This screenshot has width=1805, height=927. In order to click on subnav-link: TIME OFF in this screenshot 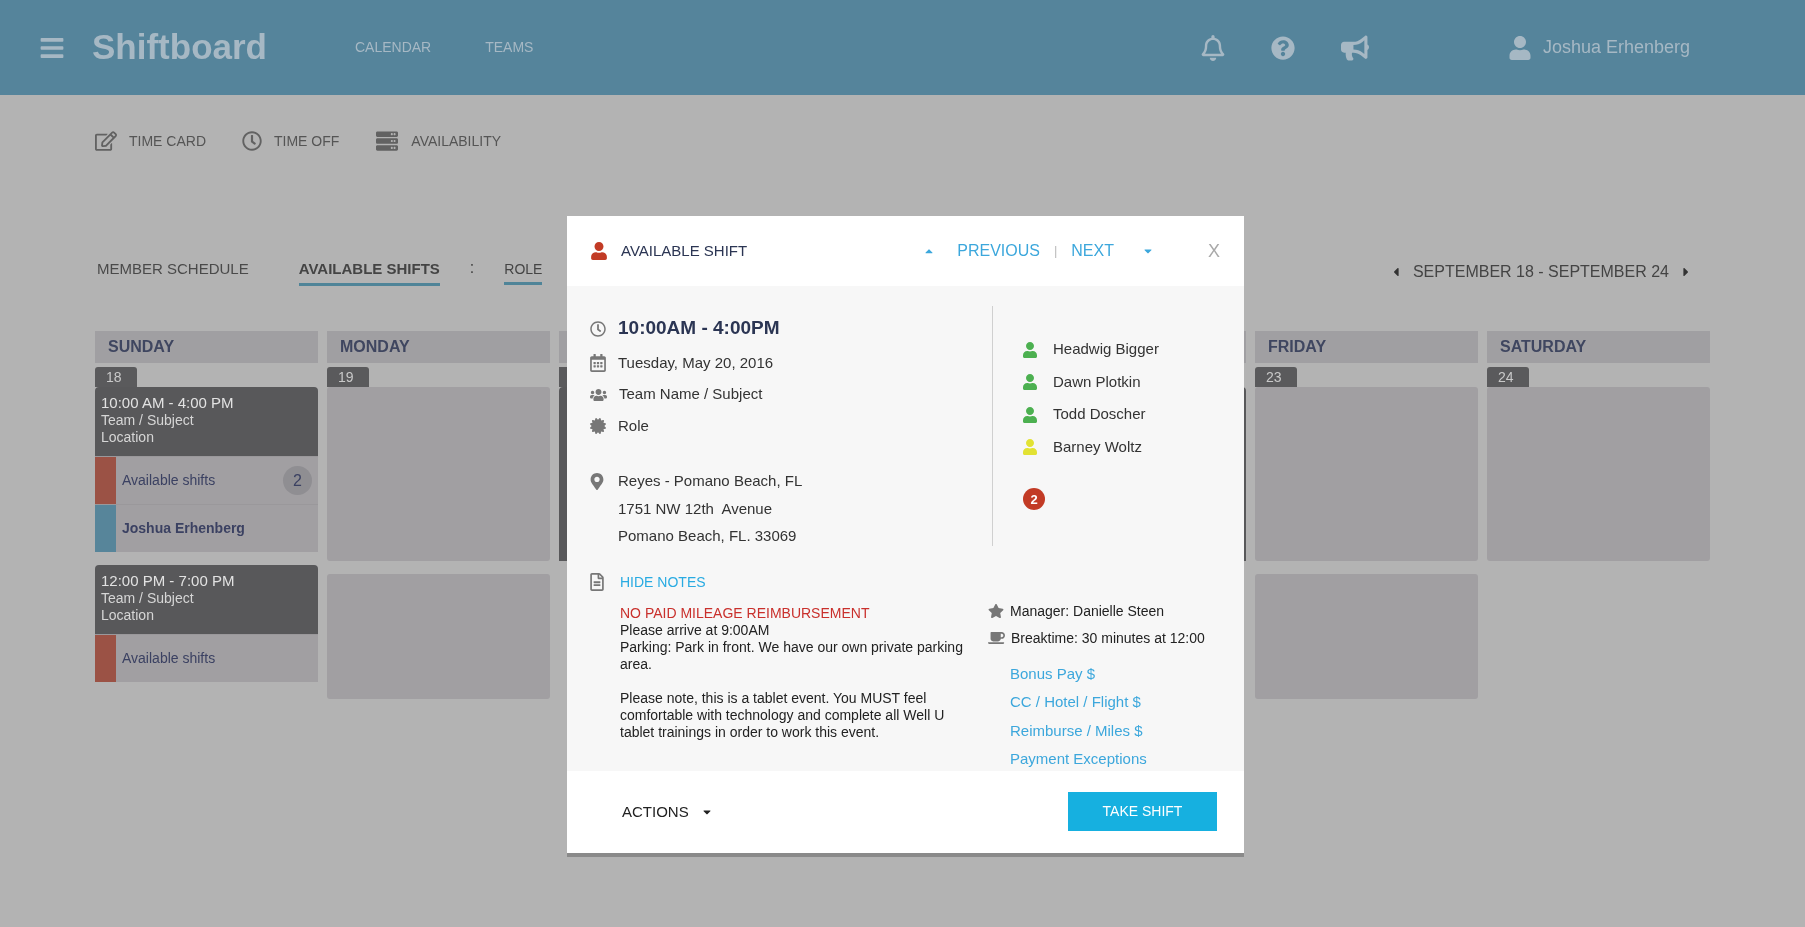, I will do `click(291, 141)`.